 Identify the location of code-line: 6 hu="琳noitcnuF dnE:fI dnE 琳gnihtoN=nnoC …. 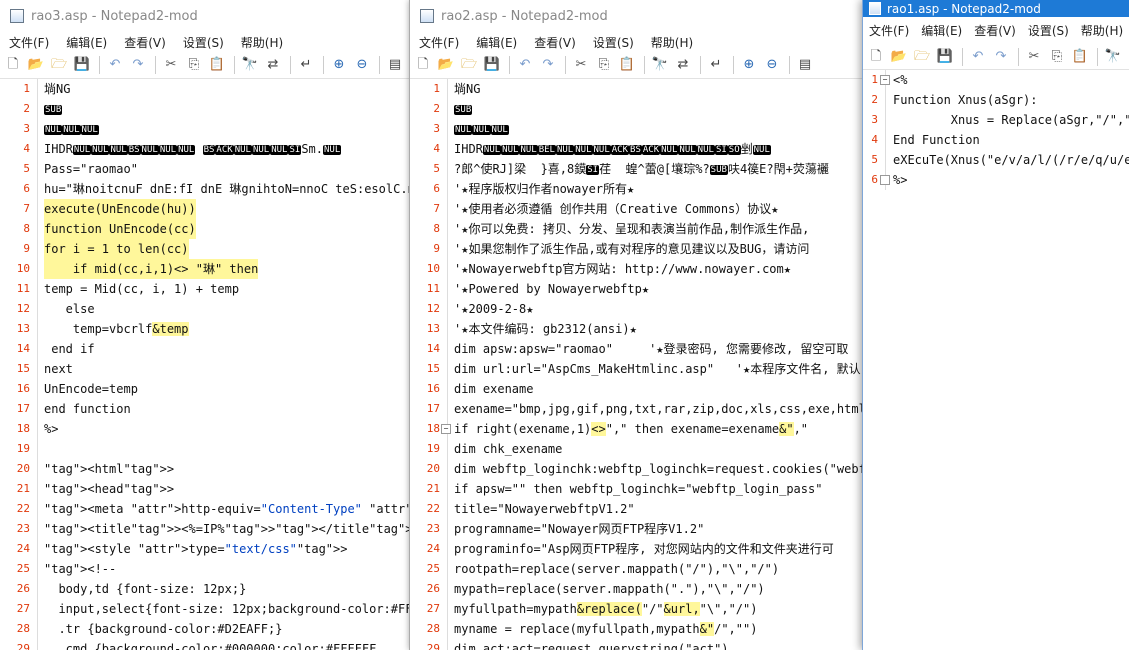
(204, 189).